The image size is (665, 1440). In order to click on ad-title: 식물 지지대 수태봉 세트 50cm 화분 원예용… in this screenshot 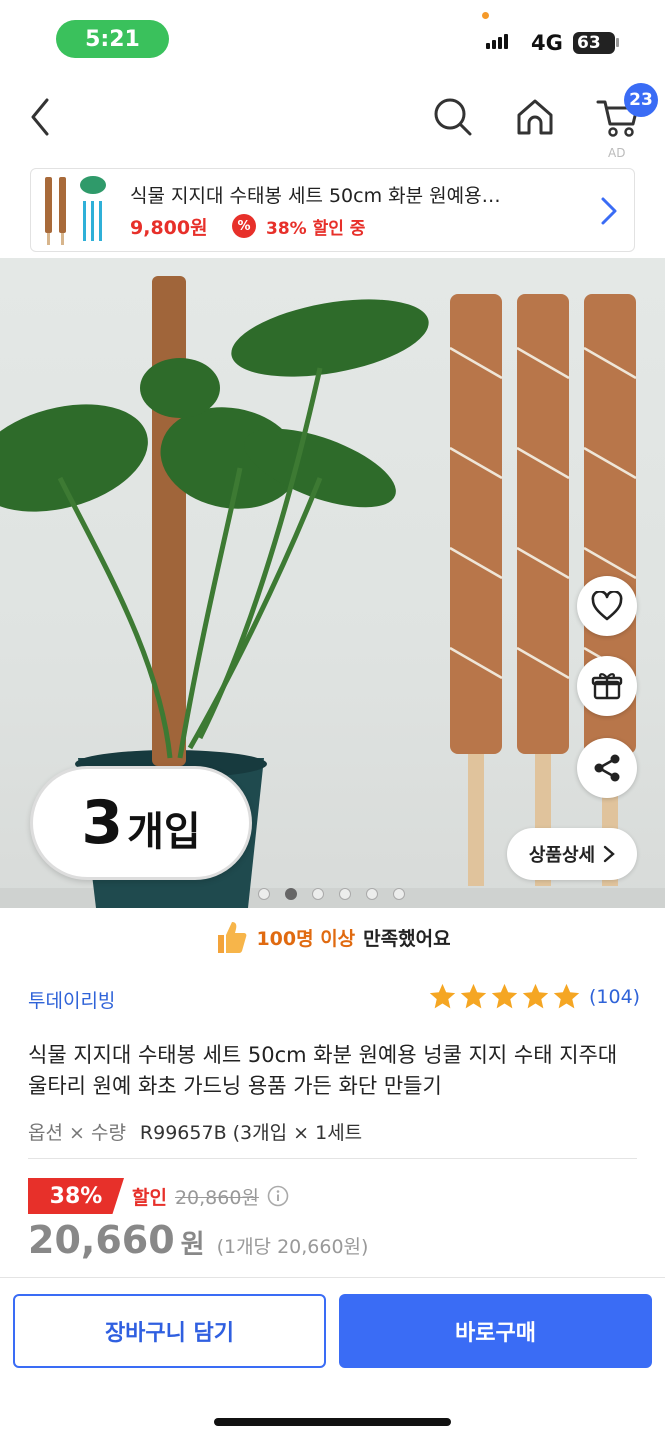, I will do `click(315, 196)`.